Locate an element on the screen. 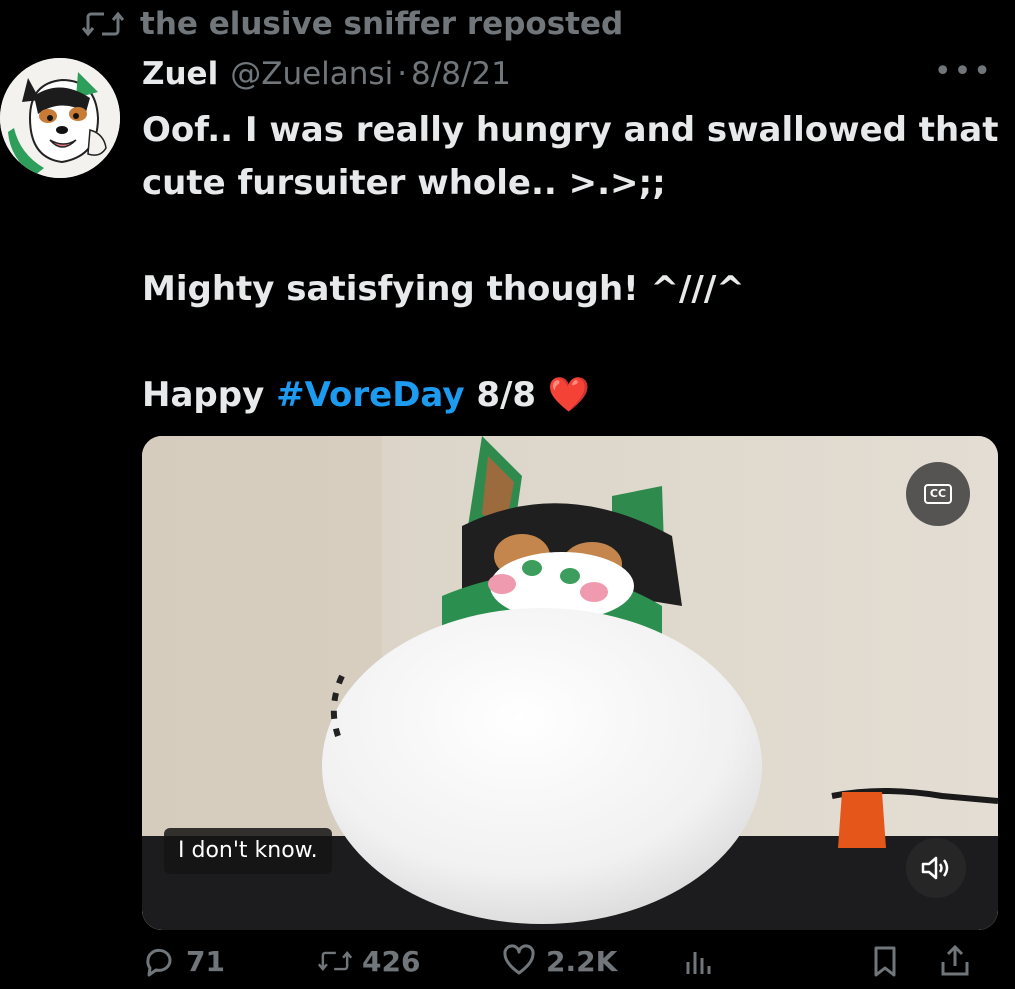 The width and height of the screenshot is (1015, 989). like-count: 2.2K is located at coordinates (582, 961).